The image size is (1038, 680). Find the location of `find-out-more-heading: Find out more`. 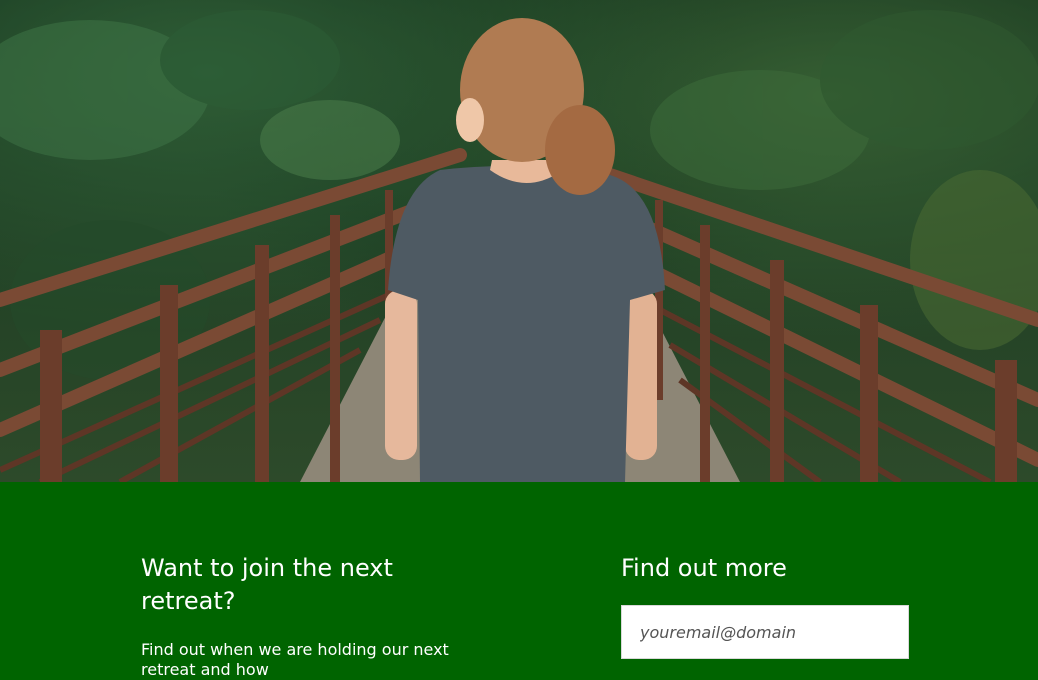

find-out-more-heading: Find out more is located at coordinates (704, 568).